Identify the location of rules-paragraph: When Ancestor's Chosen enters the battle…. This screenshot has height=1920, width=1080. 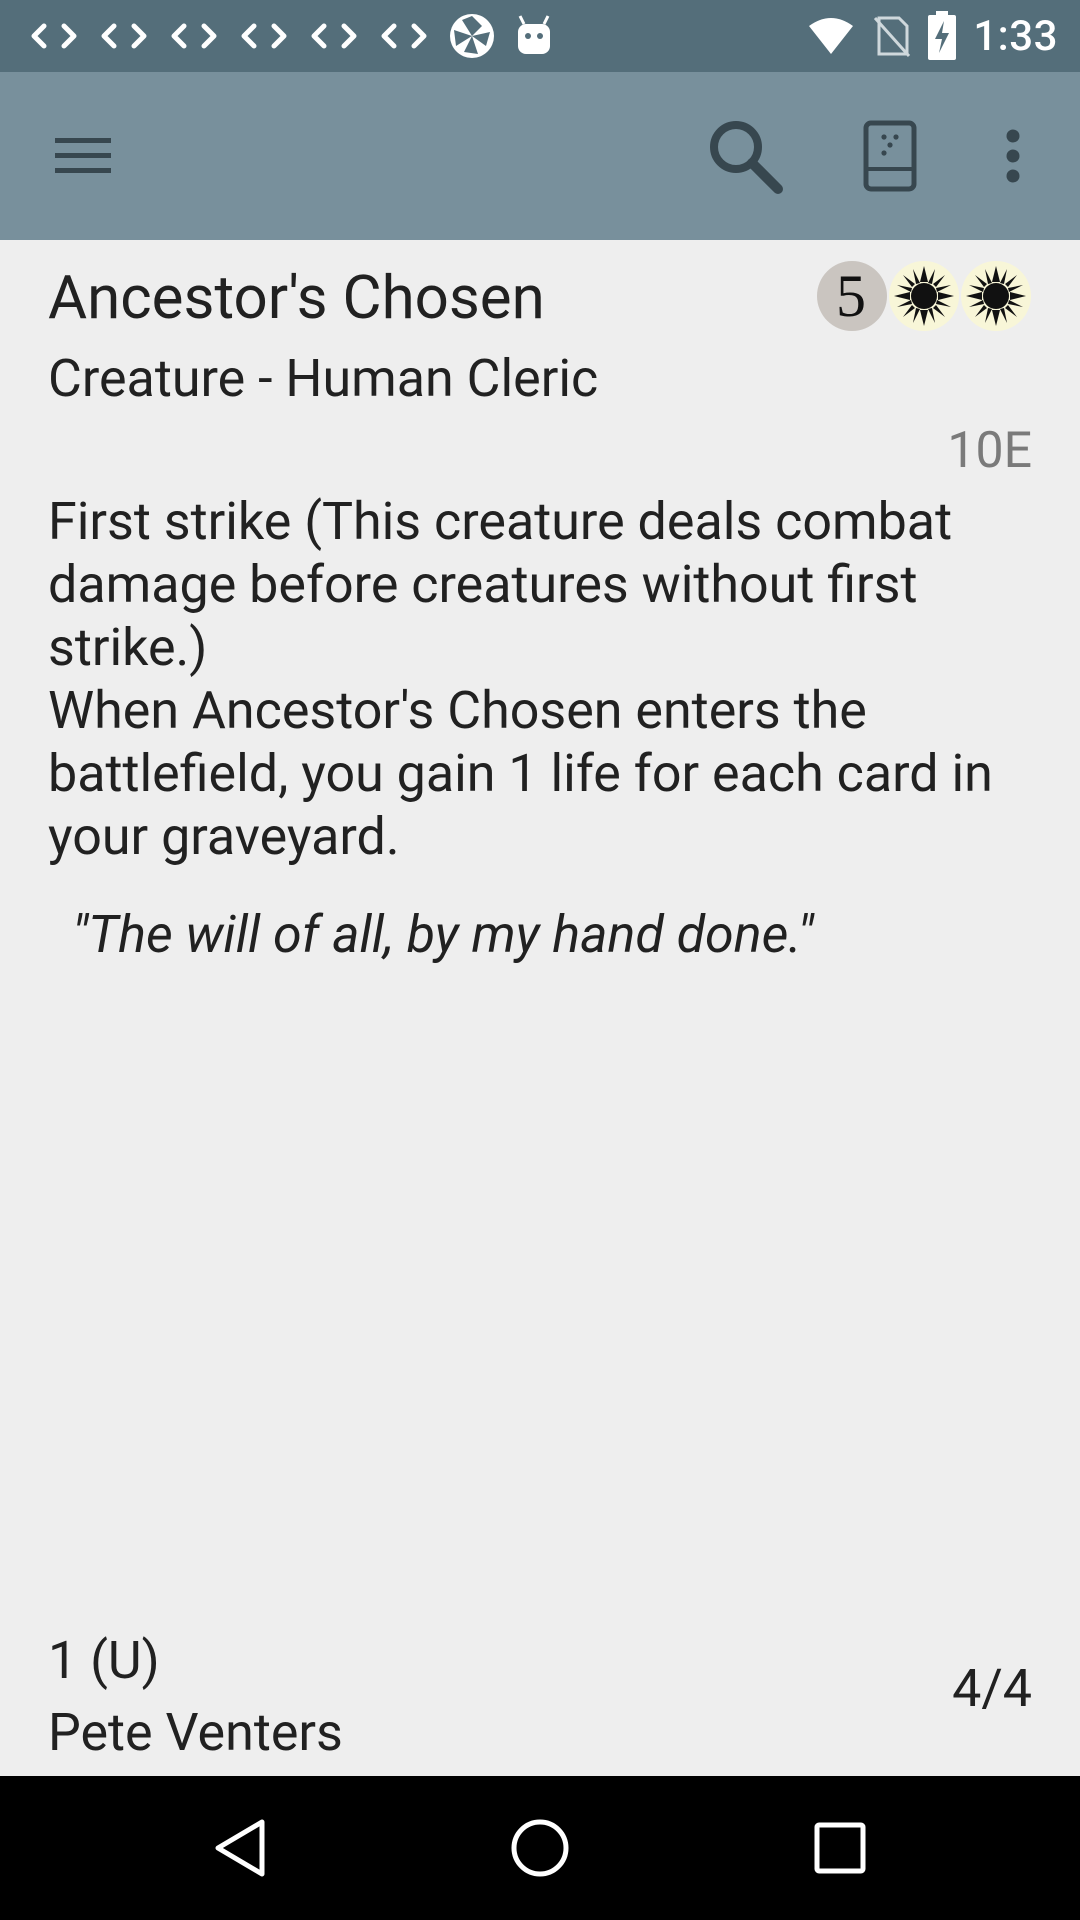
(520, 773).